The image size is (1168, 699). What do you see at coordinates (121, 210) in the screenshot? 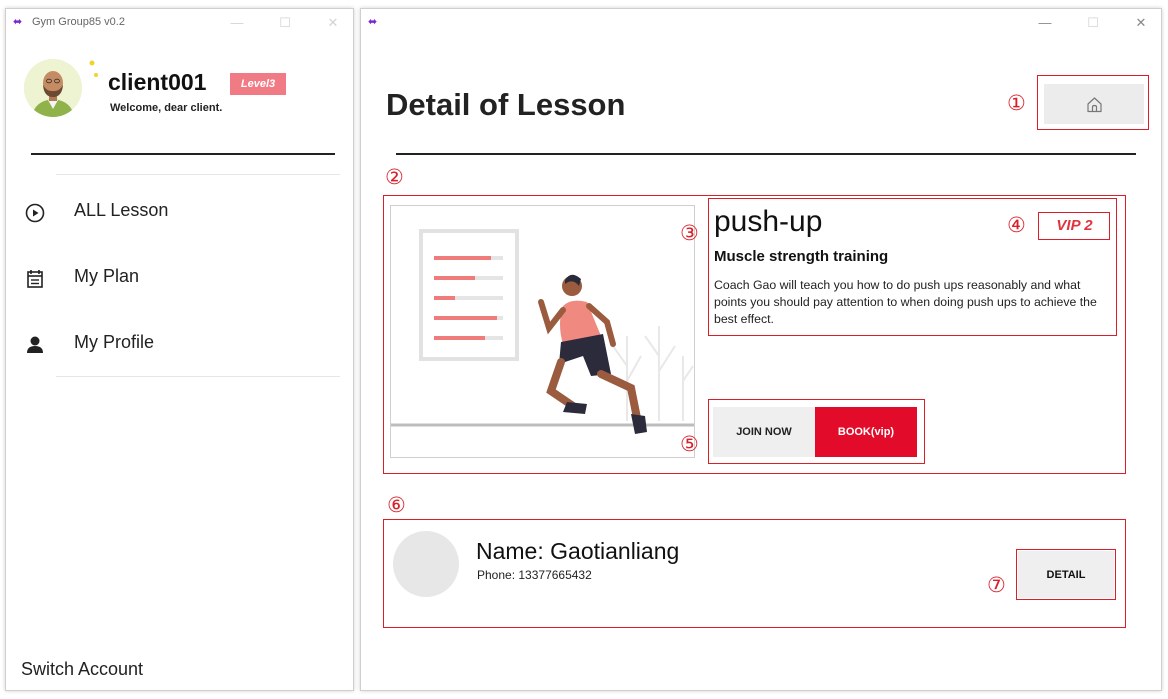
I see `nav-label-all-lesson: ALL Lesson` at bounding box center [121, 210].